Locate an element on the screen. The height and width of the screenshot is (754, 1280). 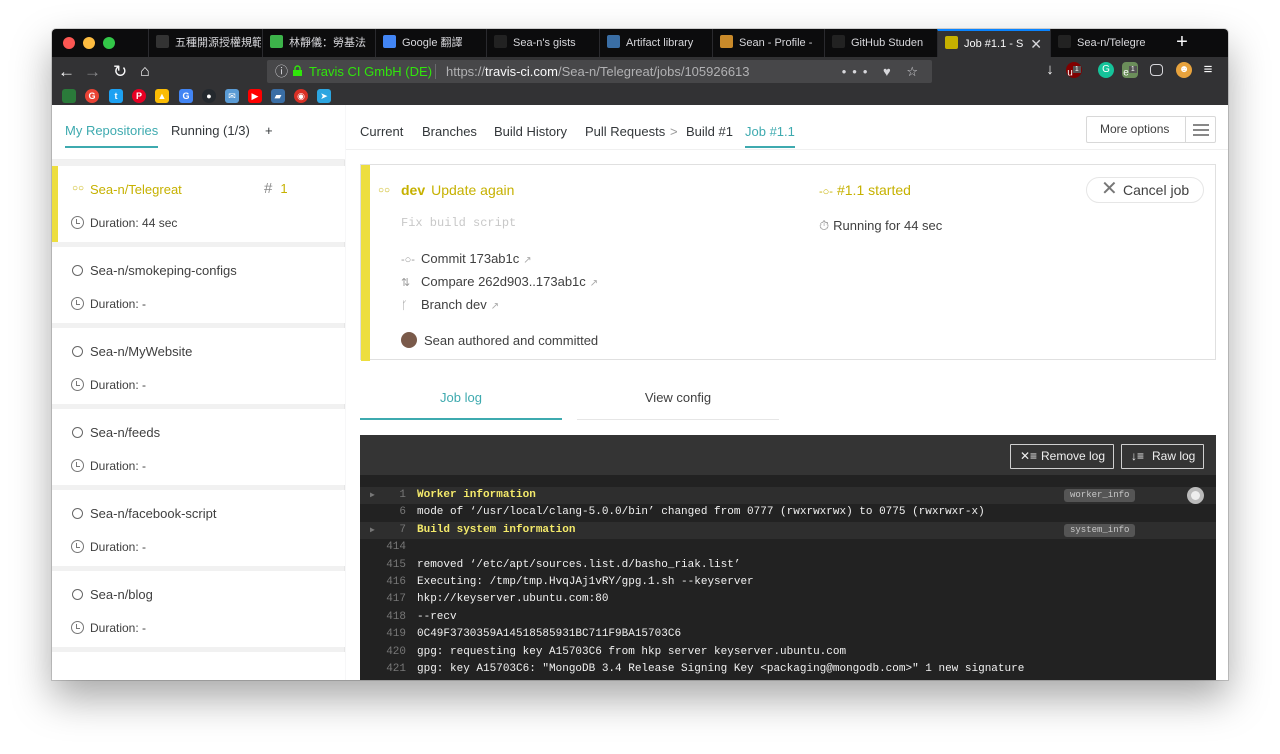
browser-tab: Sea-n/Telegre is located at coordinates (1106, 43).